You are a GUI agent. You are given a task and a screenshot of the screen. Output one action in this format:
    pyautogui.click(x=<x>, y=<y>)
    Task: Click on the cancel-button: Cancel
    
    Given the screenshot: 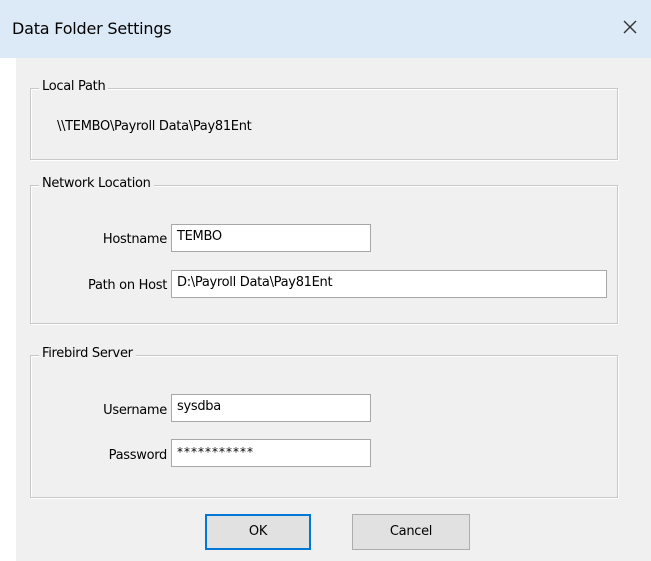 What is the action you would take?
    pyautogui.click(x=411, y=532)
    